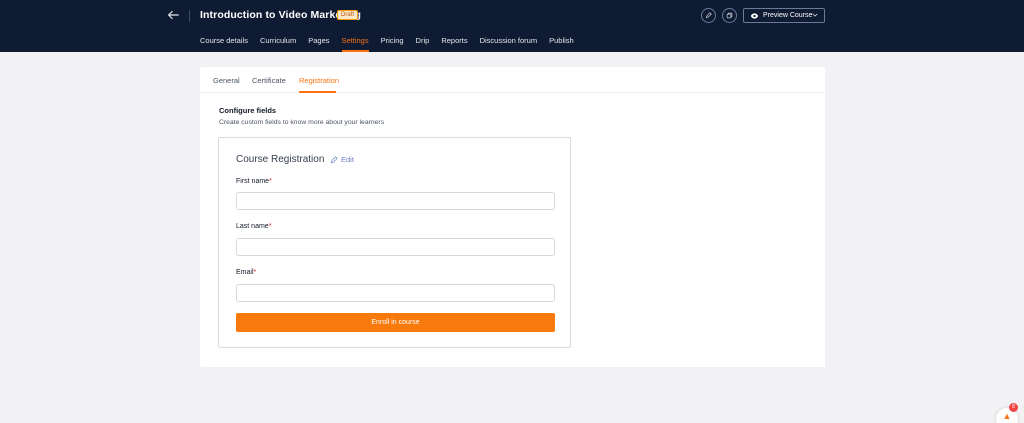 This screenshot has height=423, width=1024. I want to click on edit-label: Edit, so click(347, 159).